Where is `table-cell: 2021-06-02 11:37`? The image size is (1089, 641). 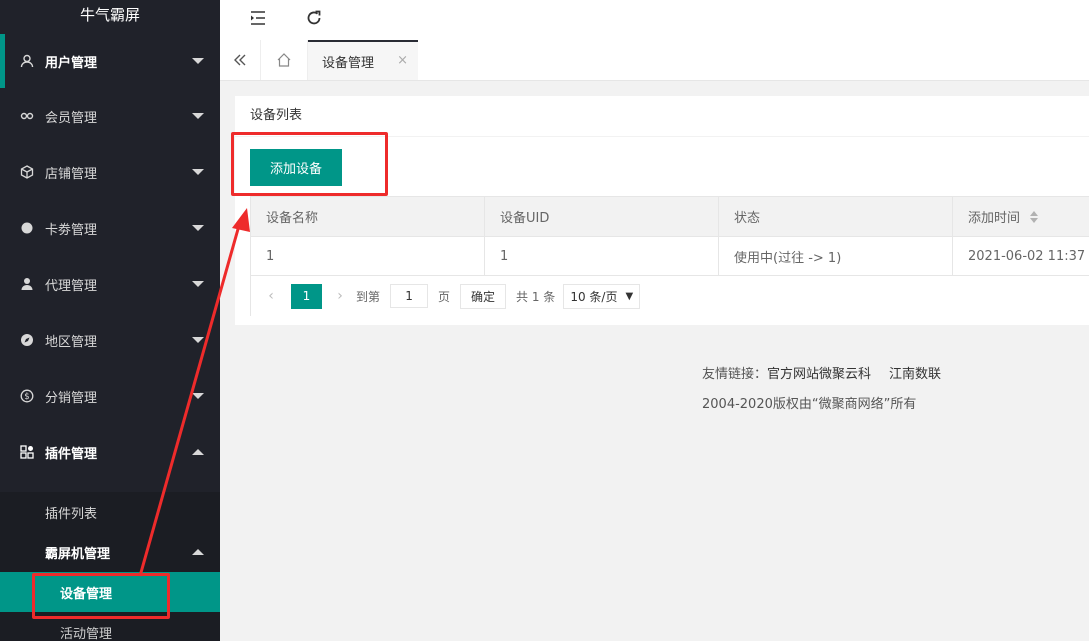
table-cell: 2021-06-02 11:37 is located at coordinates (1027, 256).